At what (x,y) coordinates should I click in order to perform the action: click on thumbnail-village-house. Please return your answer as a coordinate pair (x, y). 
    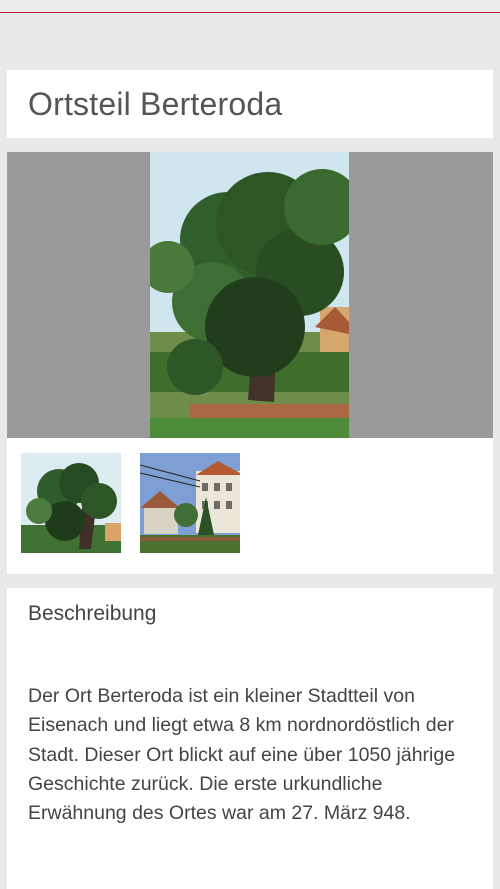
    Looking at the image, I should click on (190, 503).